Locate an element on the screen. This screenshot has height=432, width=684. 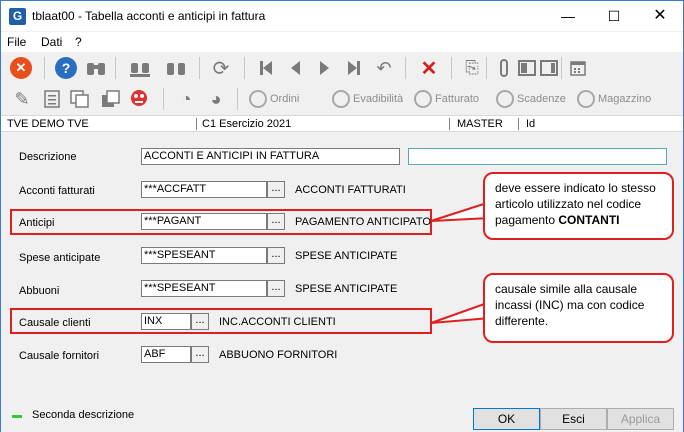
copy-documents-icon is located at coordinates (80, 99).